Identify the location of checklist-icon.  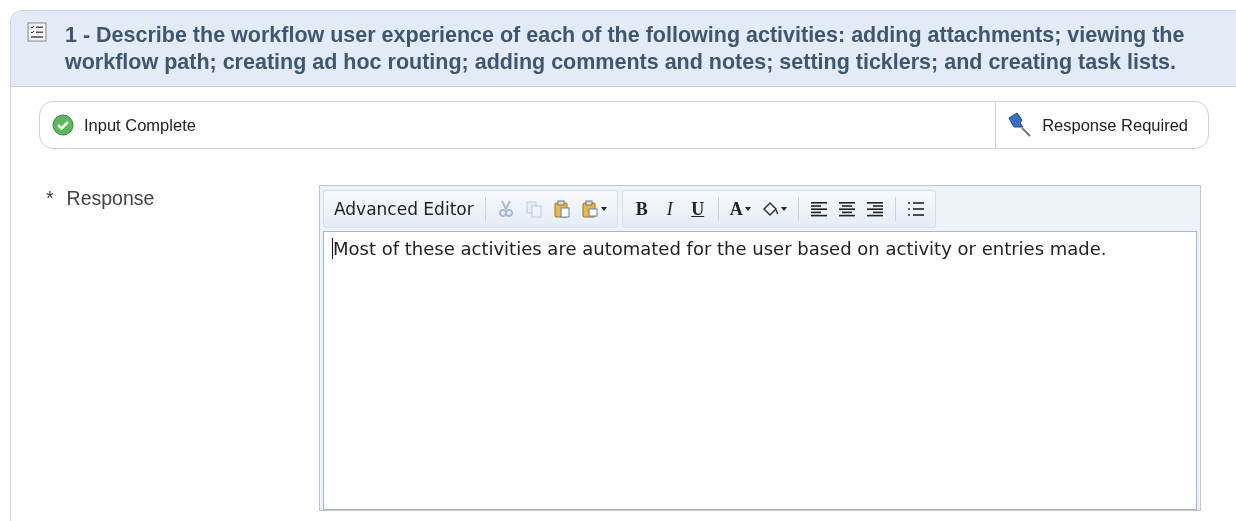
(37, 32).